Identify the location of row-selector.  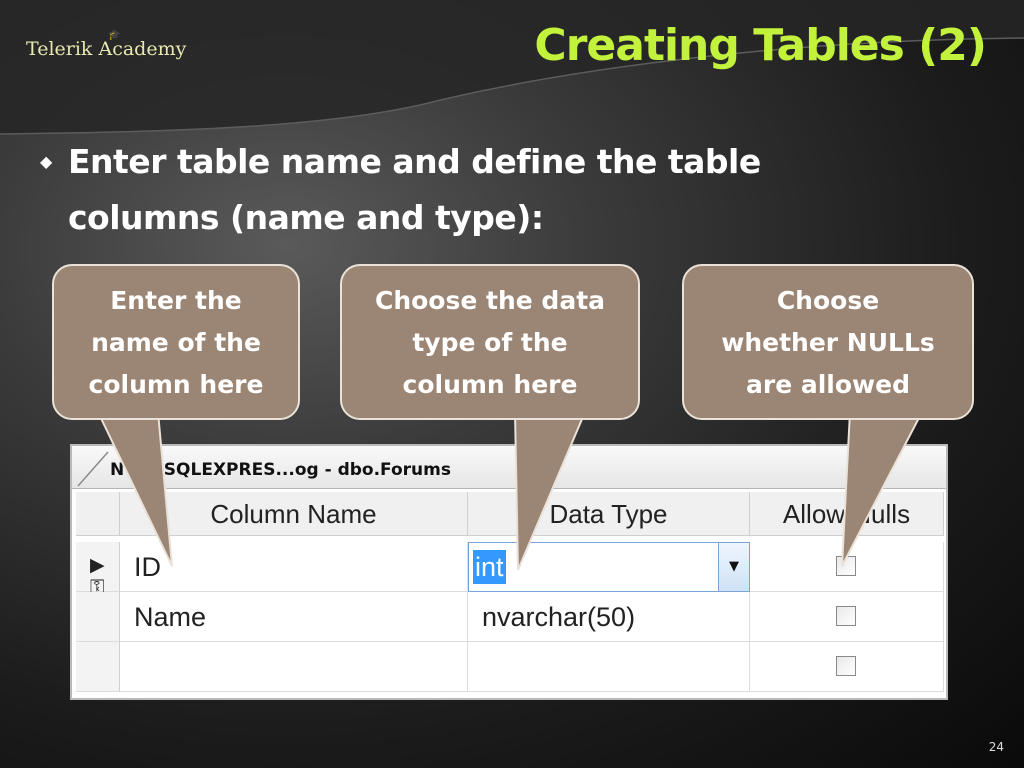
(98, 667).